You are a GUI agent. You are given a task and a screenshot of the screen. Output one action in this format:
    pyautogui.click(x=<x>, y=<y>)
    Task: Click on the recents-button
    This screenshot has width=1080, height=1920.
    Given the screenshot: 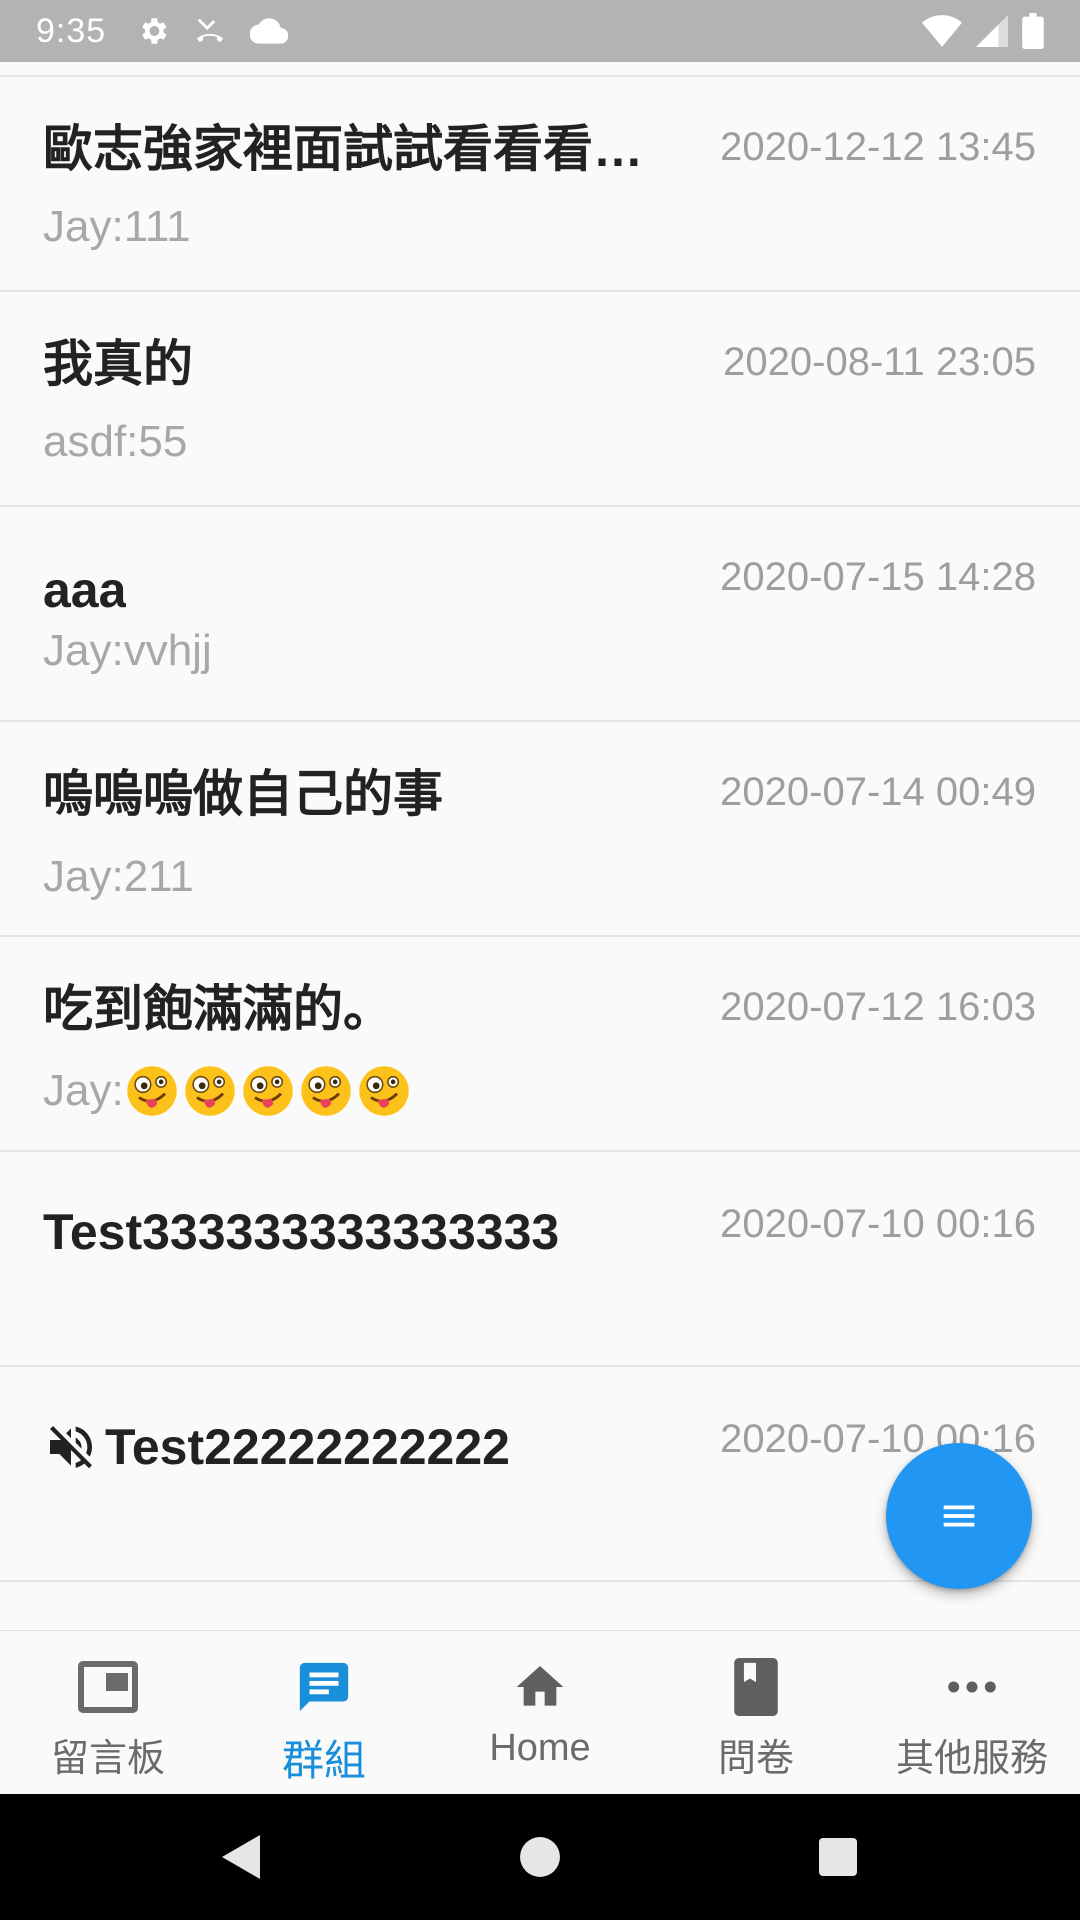 What is the action you would take?
    pyautogui.click(x=838, y=1857)
    